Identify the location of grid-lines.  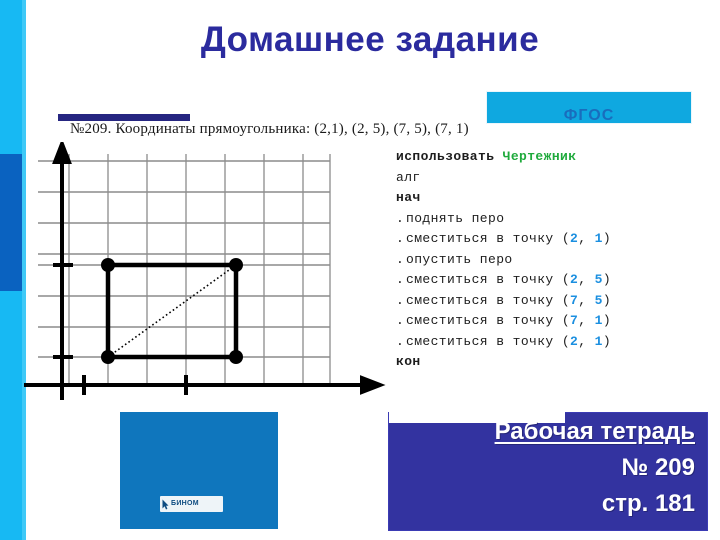
(184, 259).